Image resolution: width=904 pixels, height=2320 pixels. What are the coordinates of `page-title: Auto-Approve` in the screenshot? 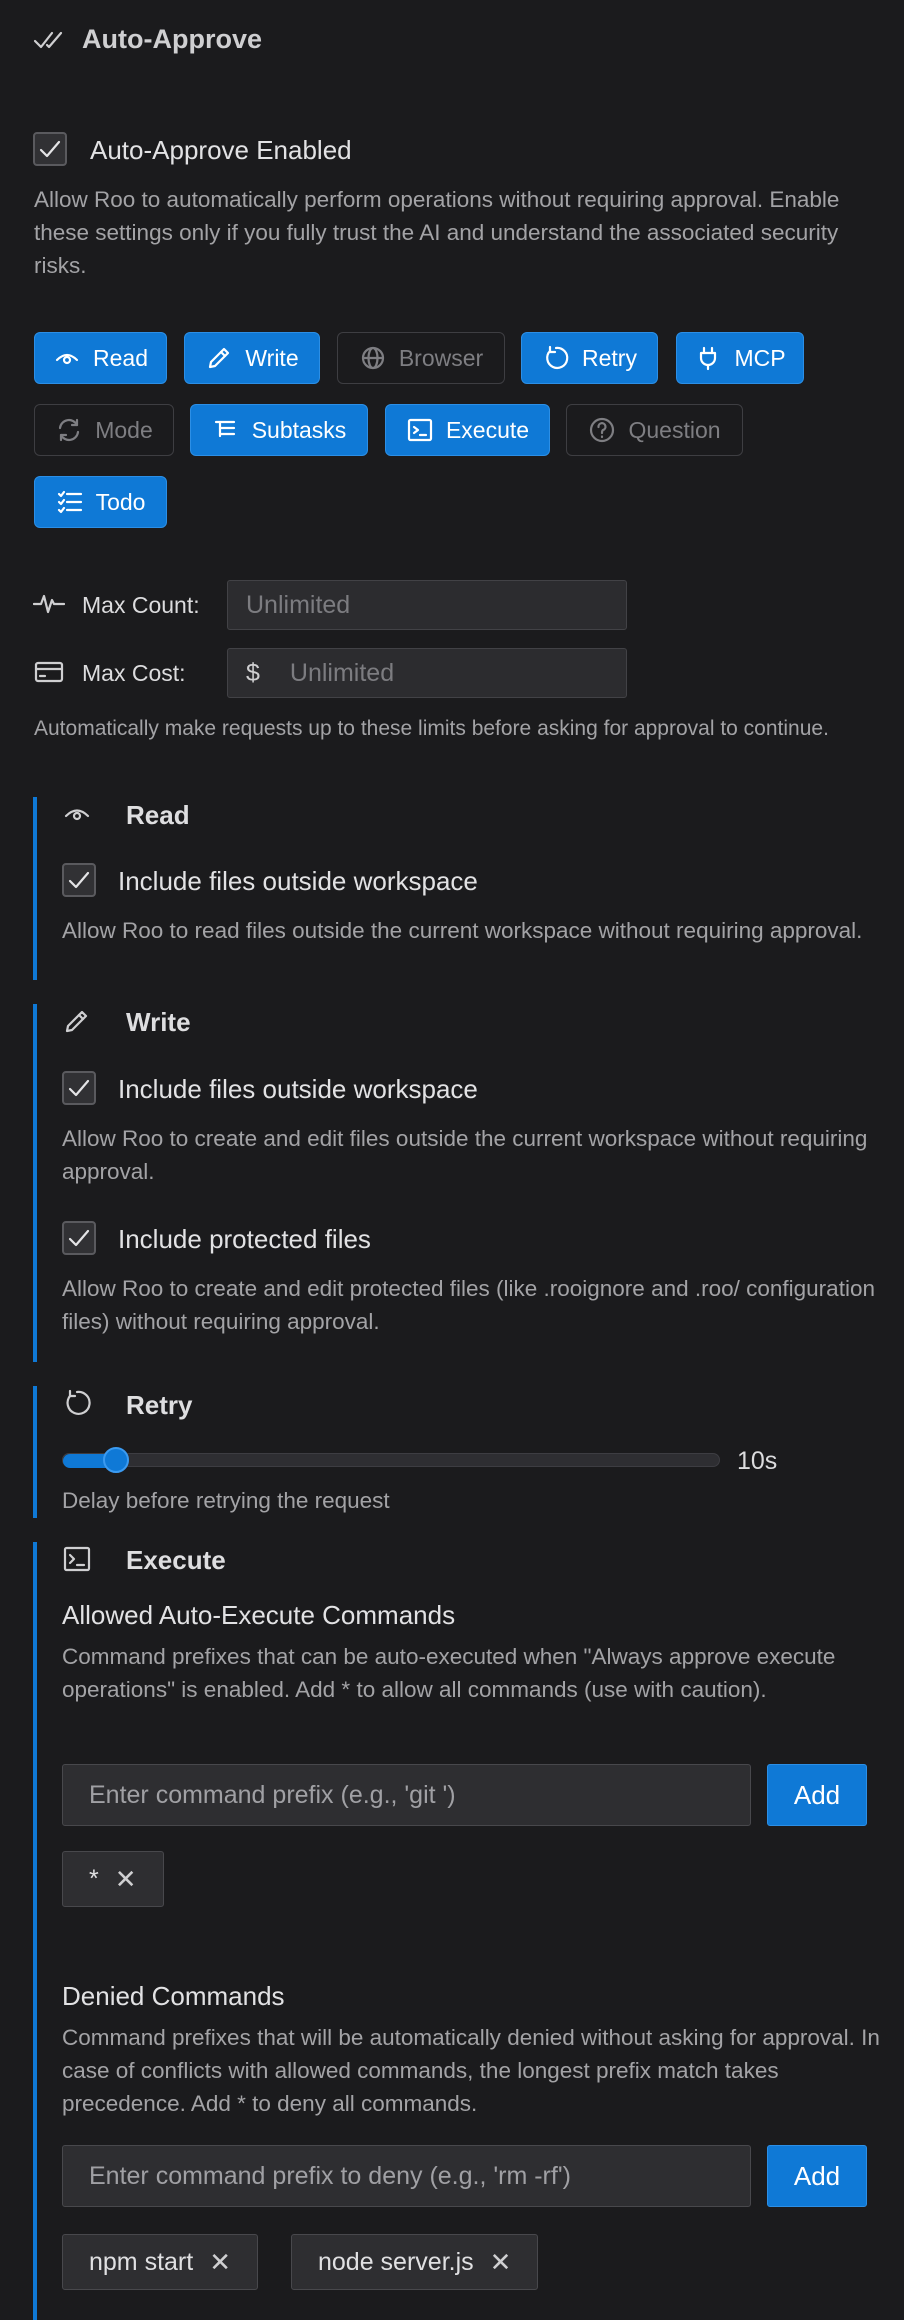 It's located at (172, 39).